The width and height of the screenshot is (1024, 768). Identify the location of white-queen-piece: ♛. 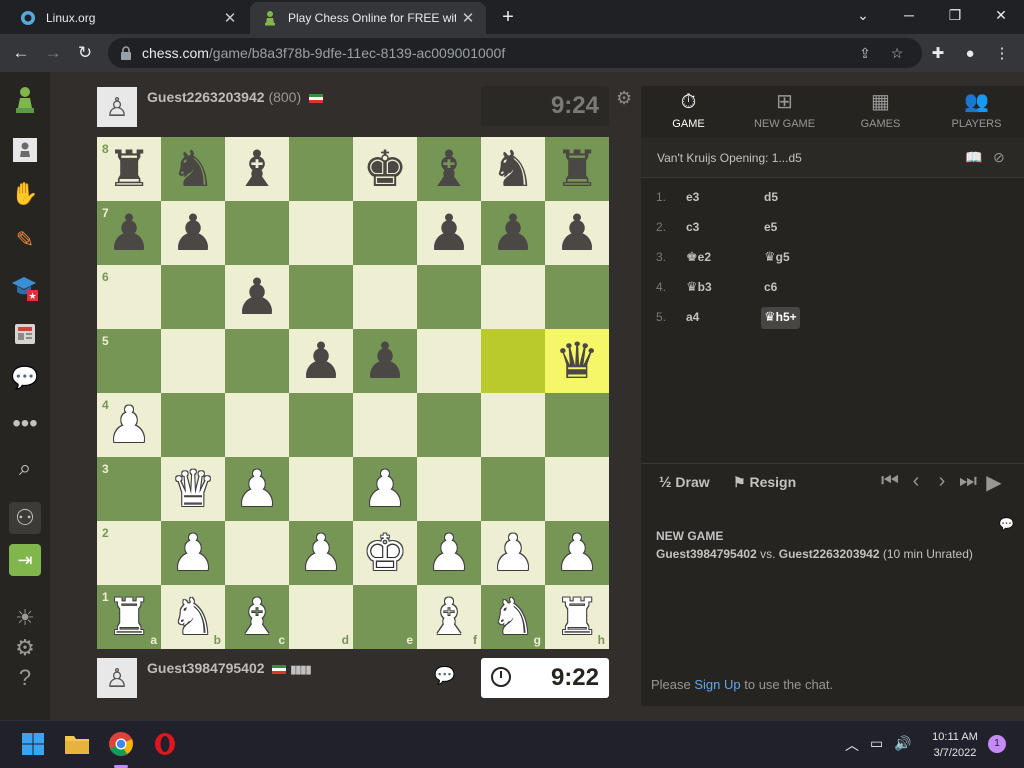
(193, 489).